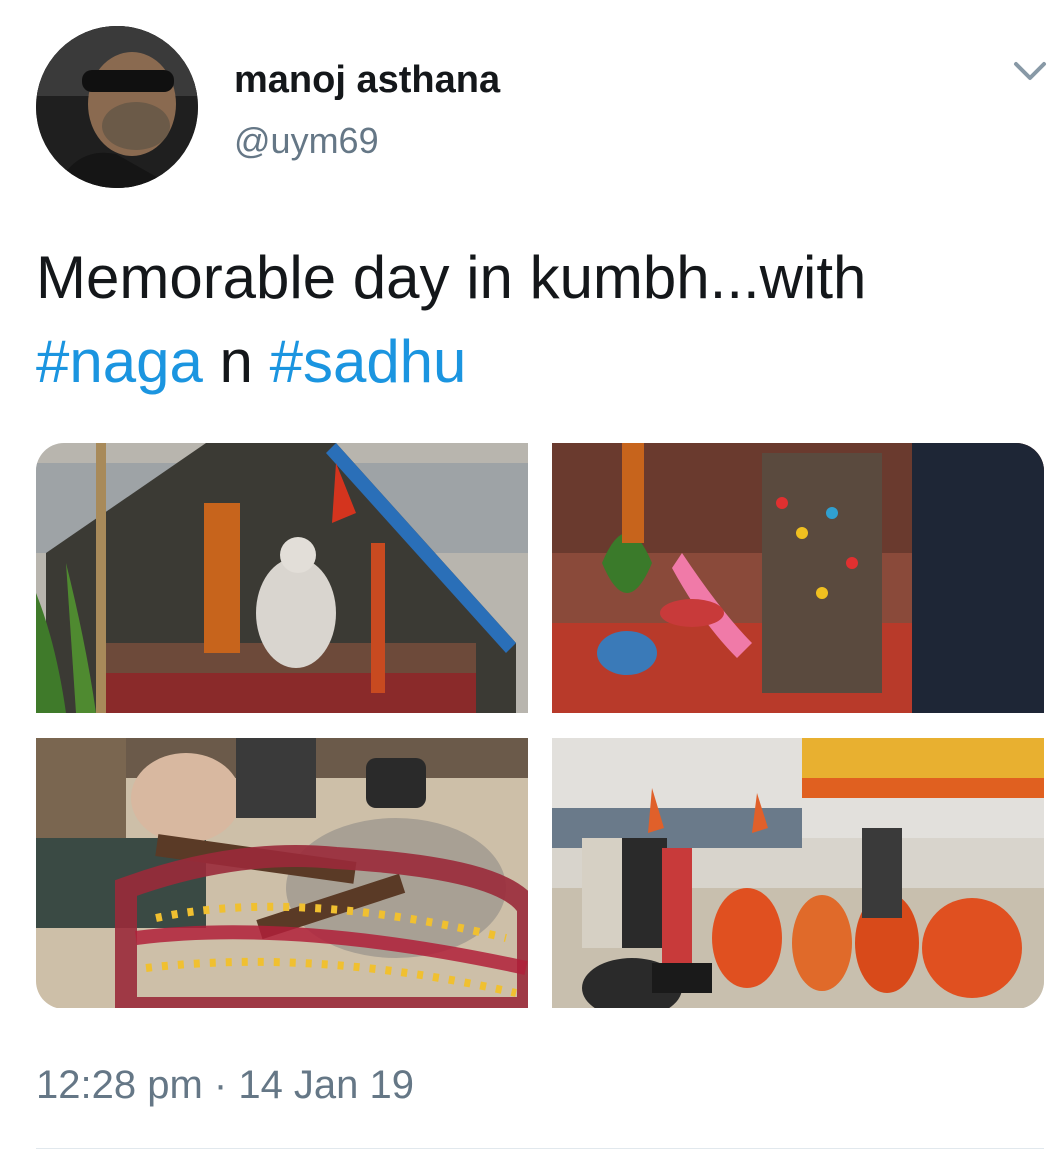 This screenshot has height=1171, width=1049. What do you see at coordinates (368, 361) in the screenshot?
I see `hashtag-sadhu-link: #sadhu` at bounding box center [368, 361].